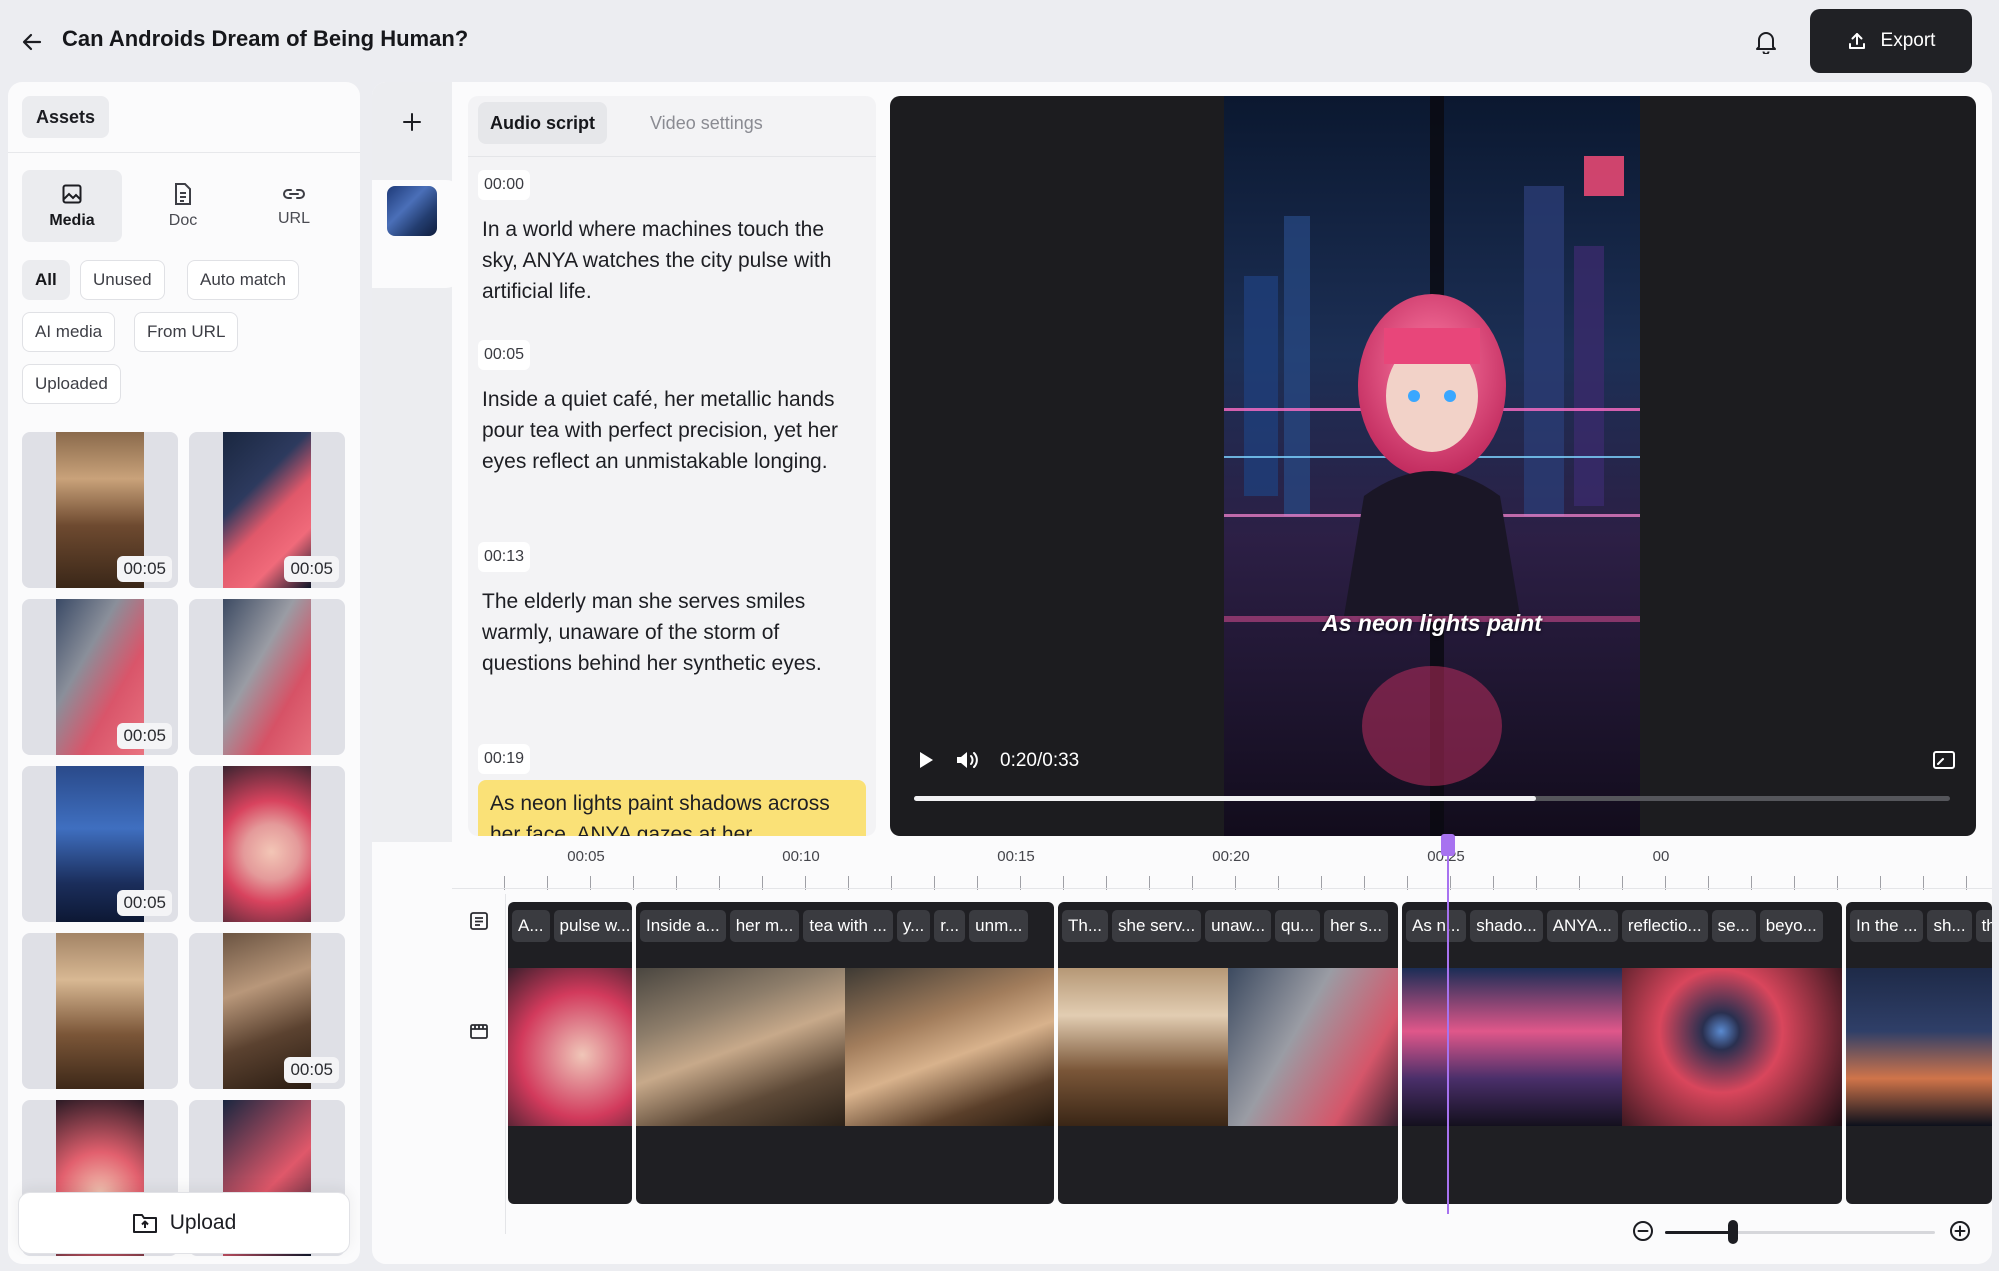 The height and width of the screenshot is (1271, 1999). What do you see at coordinates (706, 123) in the screenshot?
I see `tab-video-settings: Video settings` at bounding box center [706, 123].